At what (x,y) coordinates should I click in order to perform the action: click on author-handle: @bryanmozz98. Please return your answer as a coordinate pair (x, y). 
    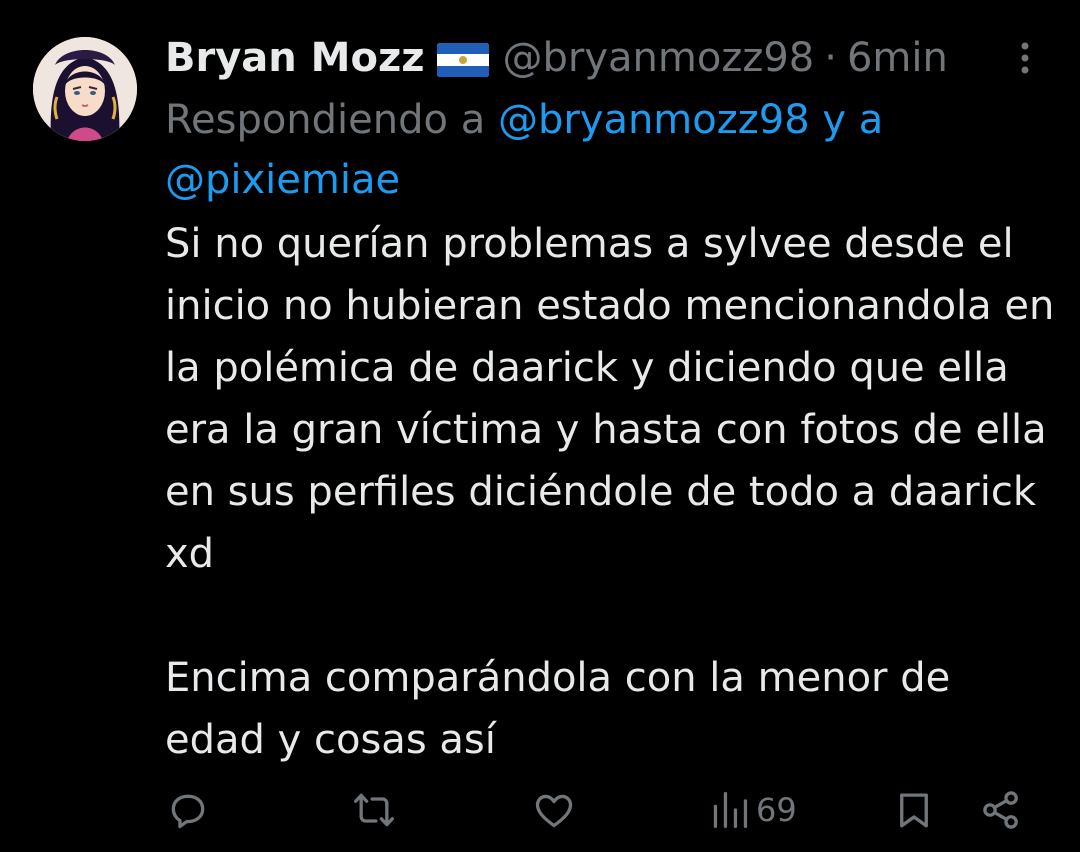
    Looking at the image, I should click on (659, 58).